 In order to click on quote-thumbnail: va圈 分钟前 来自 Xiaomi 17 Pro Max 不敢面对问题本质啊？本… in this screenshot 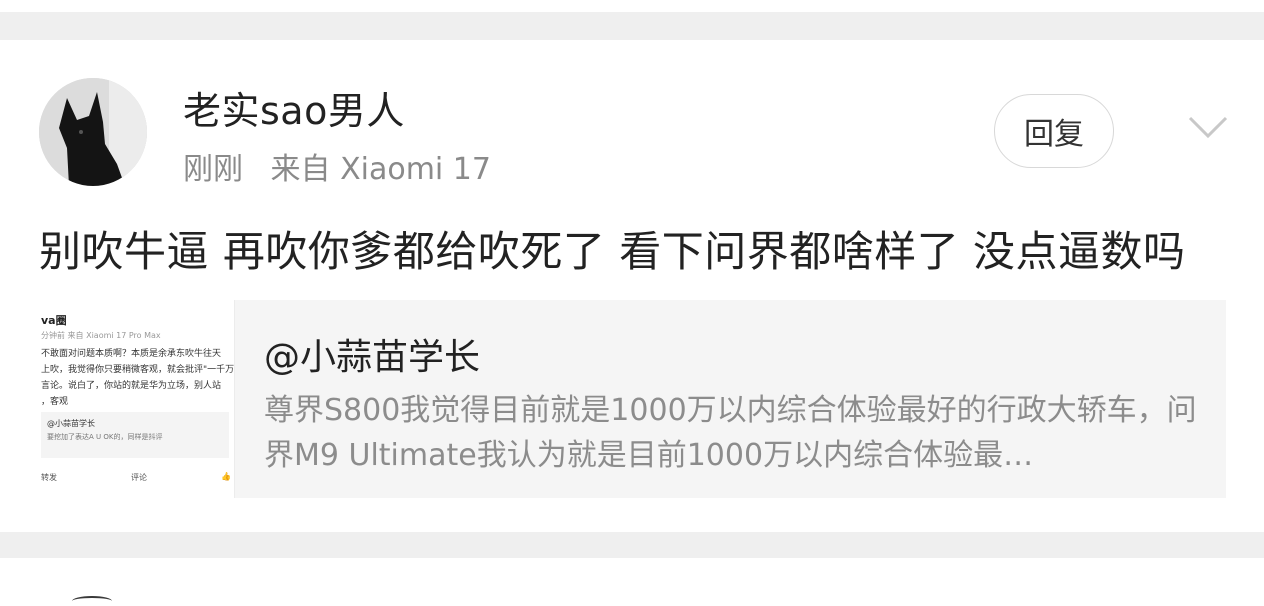, I will do `click(137, 399)`.